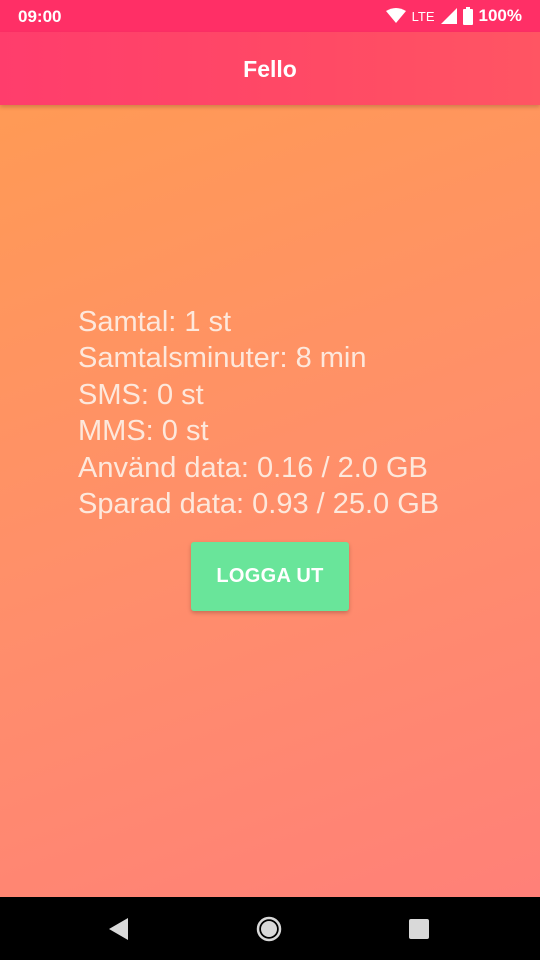  I want to click on used-data-stat: Använd data: 0.16 / 2.0 GB, so click(253, 467).